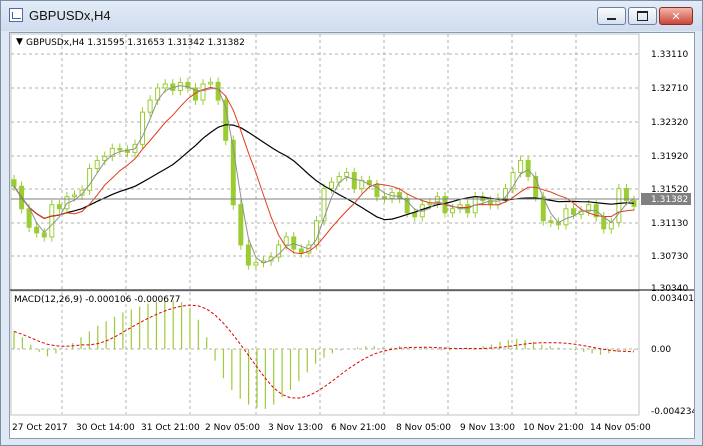 This screenshot has width=703, height=446. Describe the element at coordinates (351, 16) in the screenshot. I see `title-bar: GBPUSDx,H4 ✕` at that location.